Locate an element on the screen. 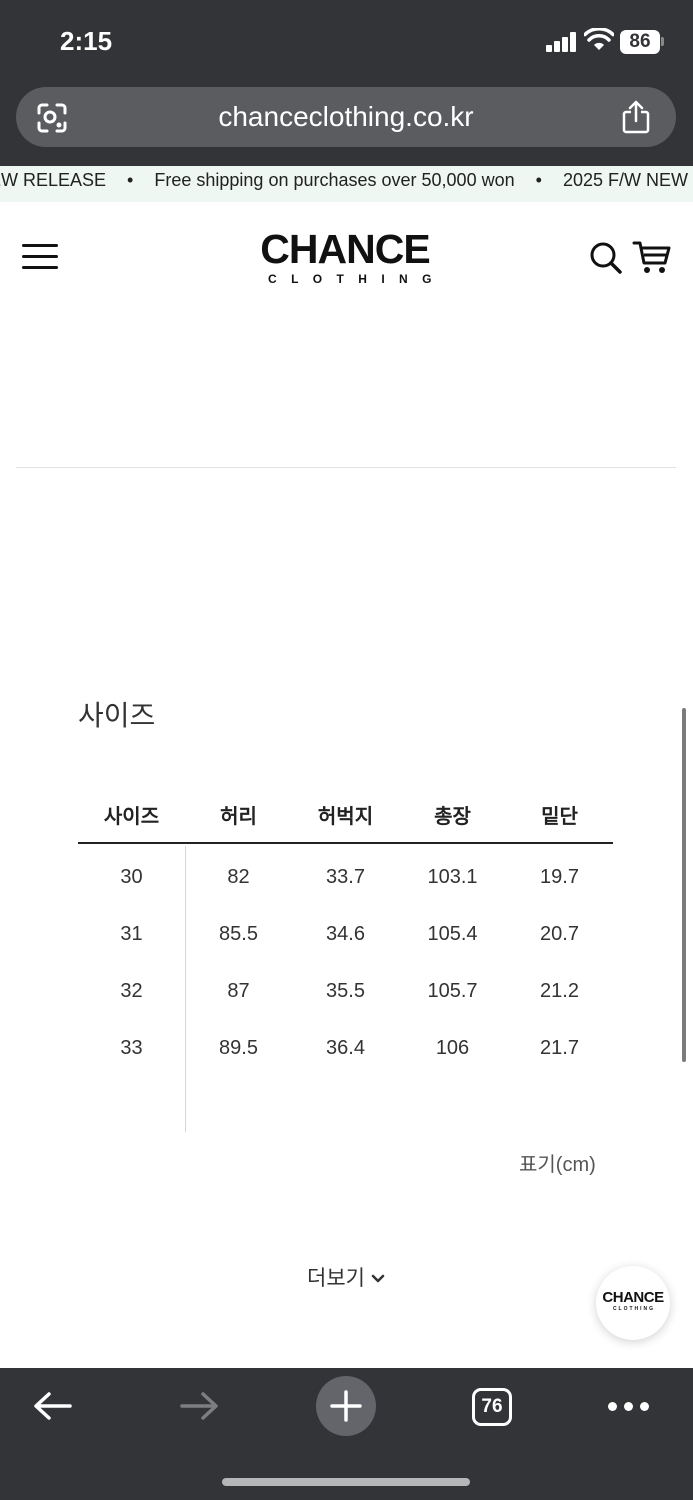 The width and height of the screenshot is (693, 1500). table-cell: 30 is located at coordinates (131, 877).